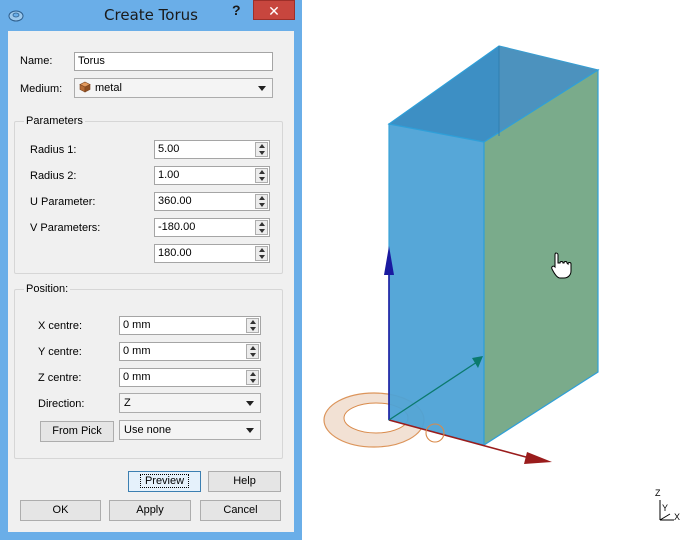 This screenshot has height=540, width=680. I want to click on z-centre-label: Z centre:, so click(60, 378).